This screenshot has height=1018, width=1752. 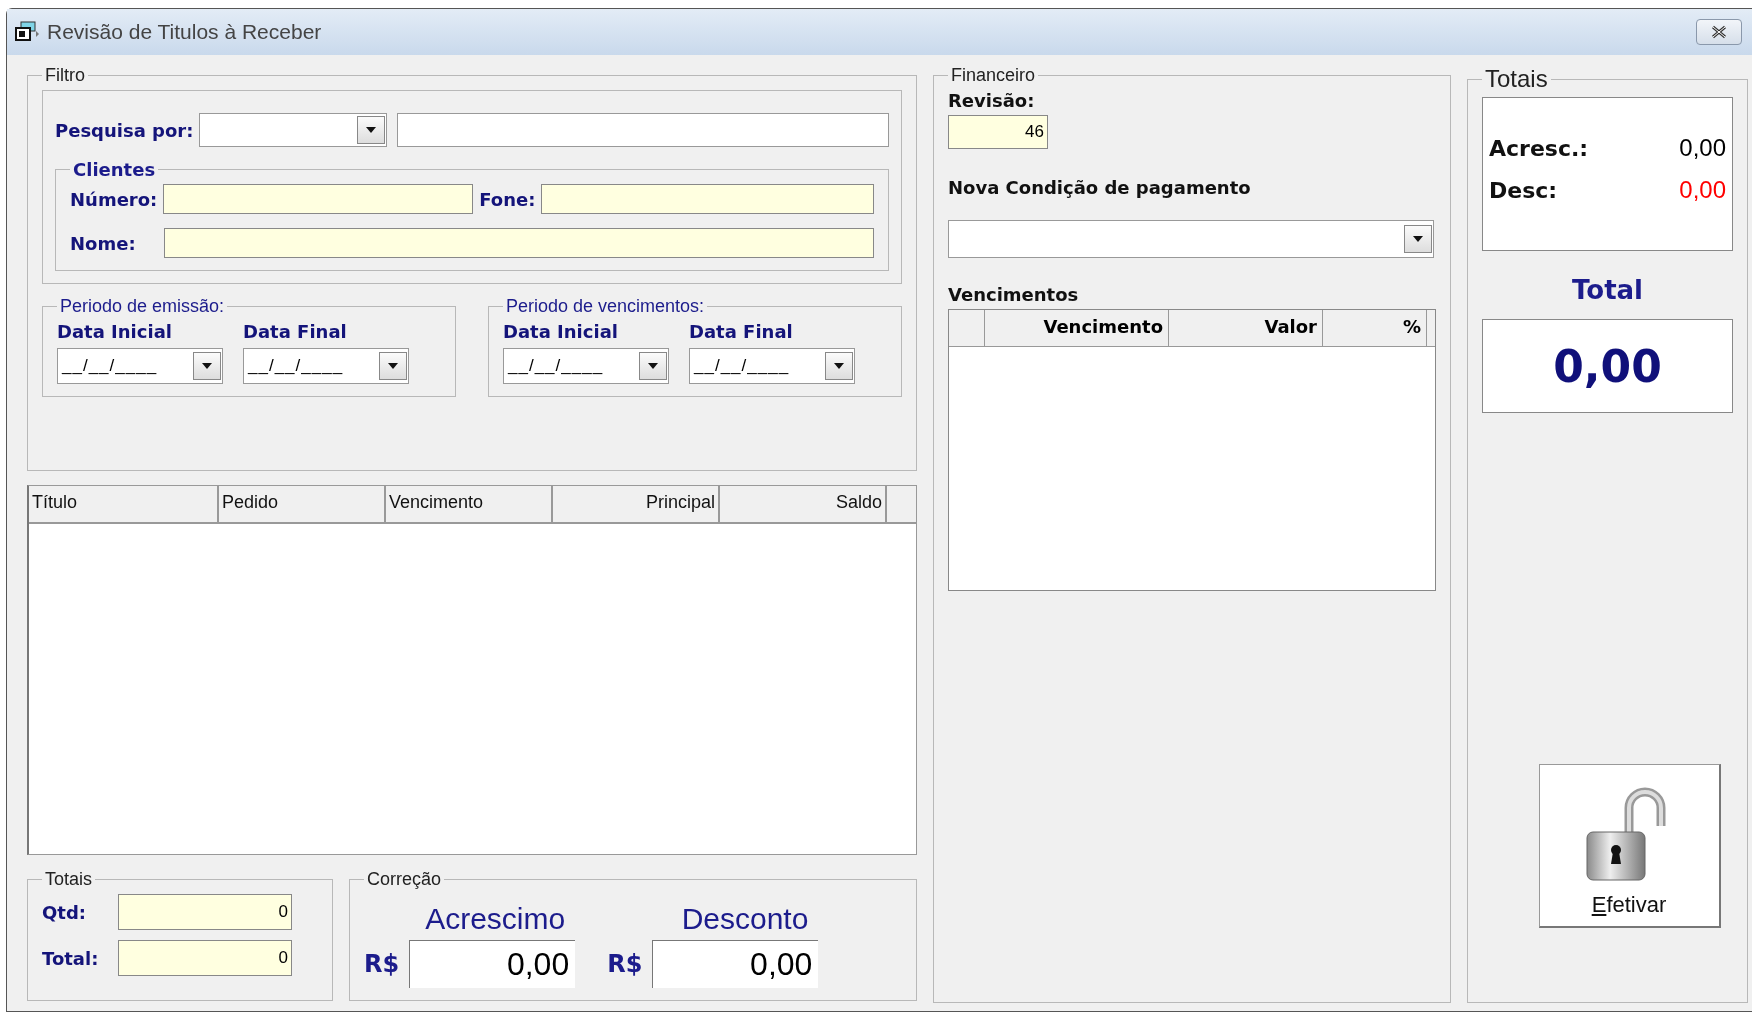 What do you see at coordinates (1523, 190) in the screenshot?
I see `amount-label: Desc:` at bounding box center [1523, 190].